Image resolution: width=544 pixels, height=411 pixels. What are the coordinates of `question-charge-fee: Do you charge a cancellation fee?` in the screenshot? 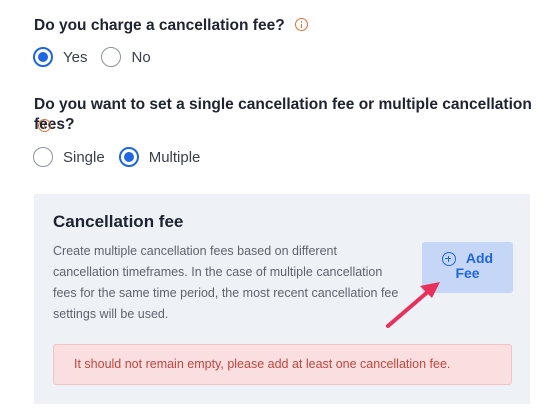 It's located at (171, 26).